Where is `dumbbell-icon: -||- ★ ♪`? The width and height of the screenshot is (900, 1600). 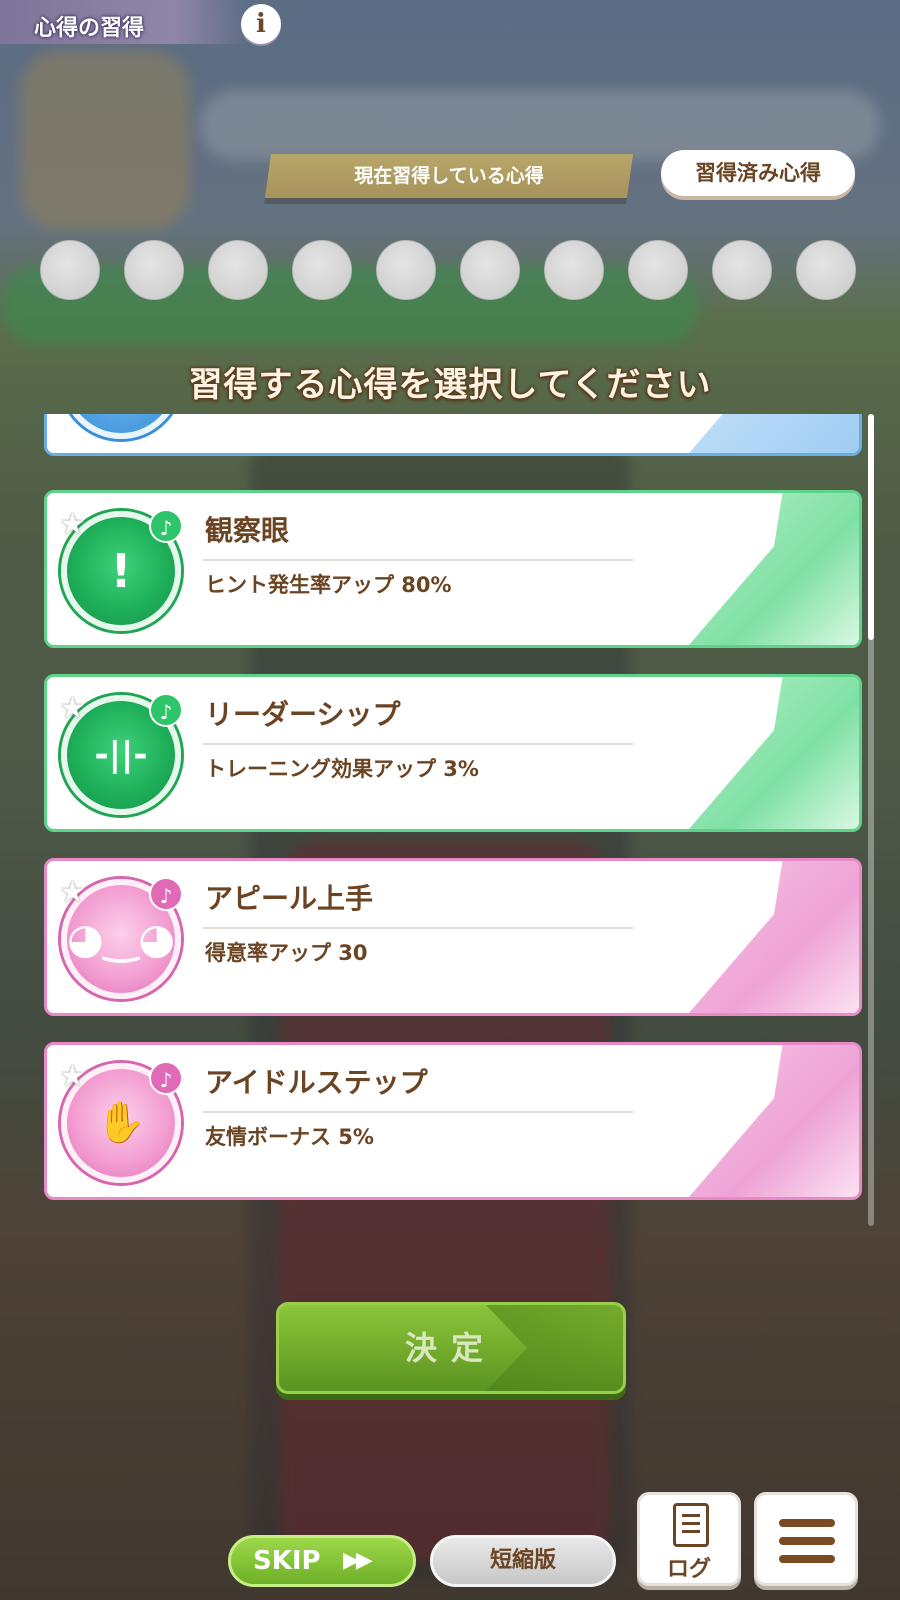 dumbbell-icon: -||- ★ ♪ is located at coordinates (121, 753).